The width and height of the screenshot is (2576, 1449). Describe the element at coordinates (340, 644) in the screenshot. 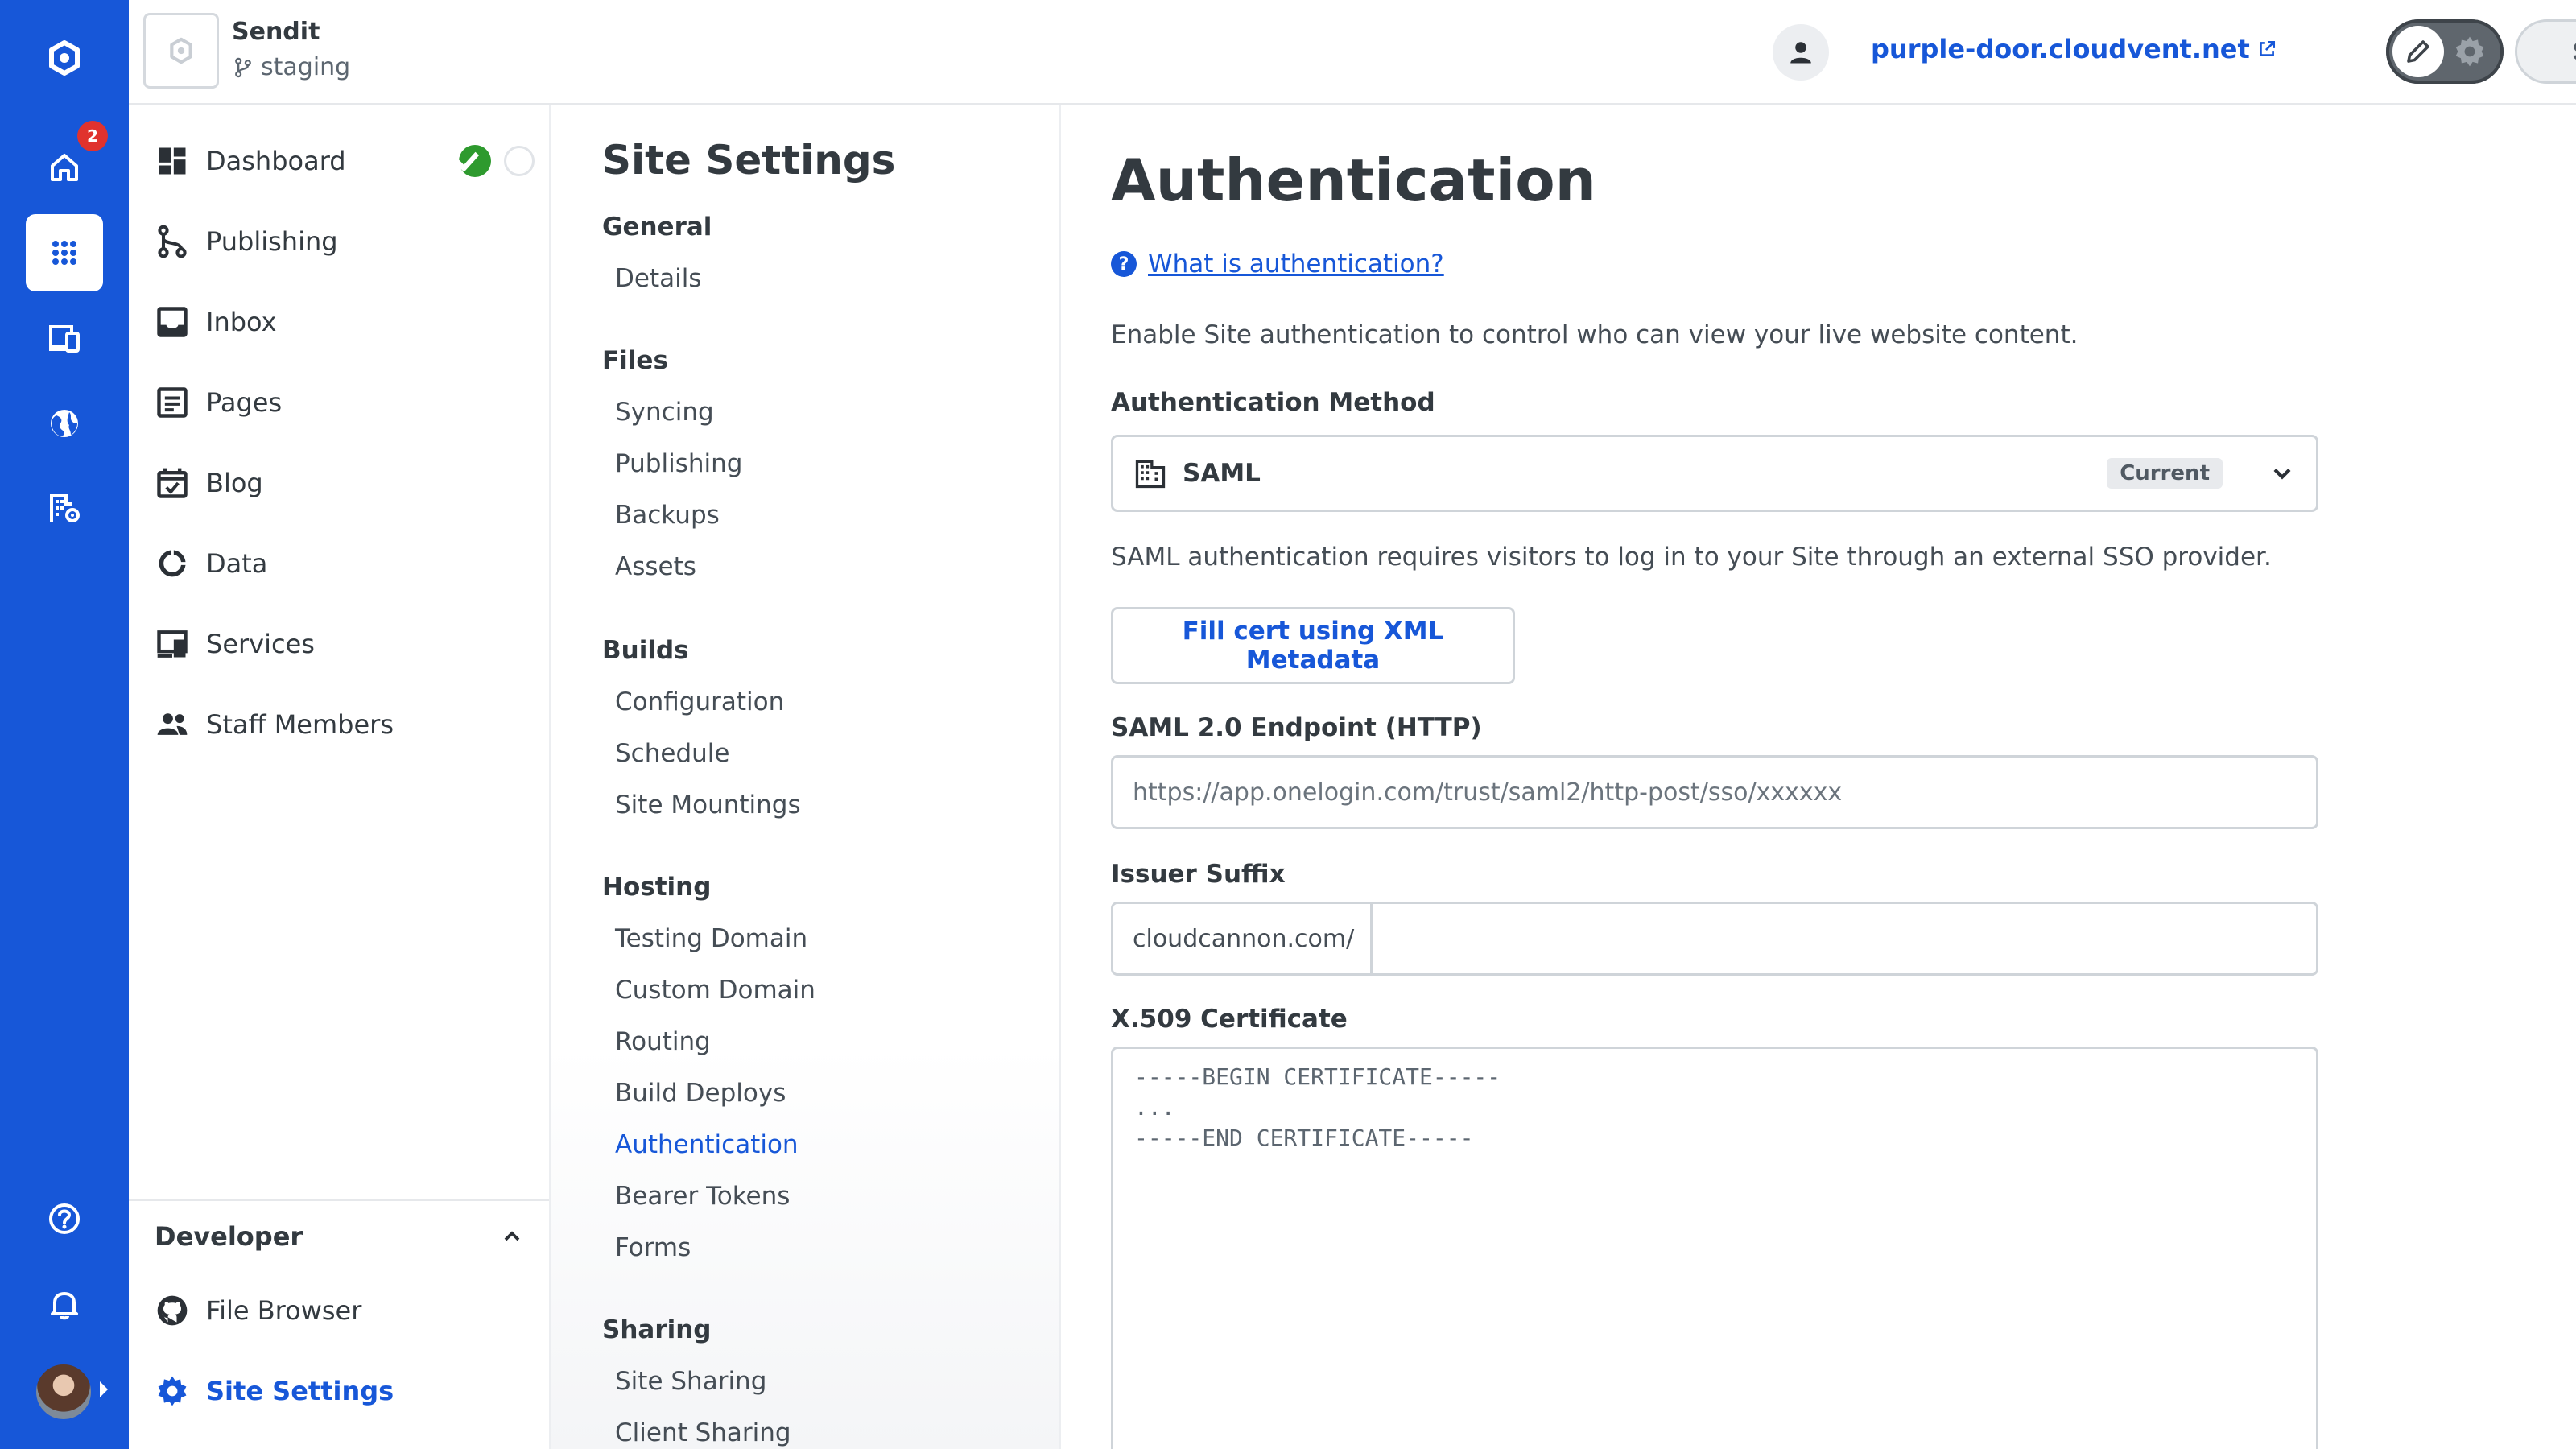

I see `nav-item-services: Services` at that location.